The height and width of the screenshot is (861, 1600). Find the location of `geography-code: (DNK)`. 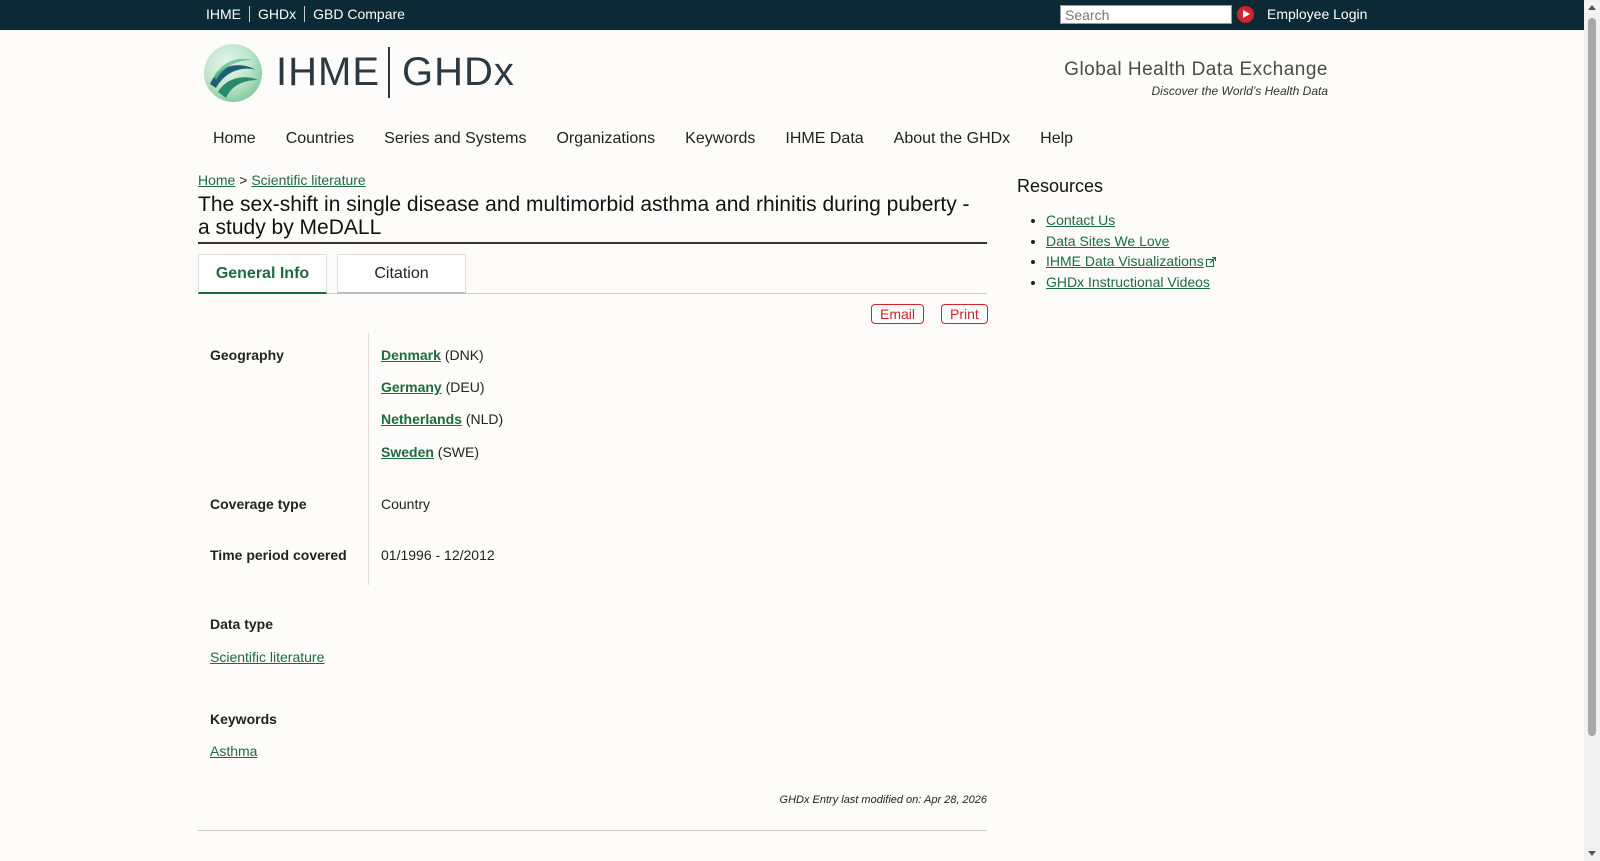

geography-code: (DNK) is located at coordinates (464, 355).